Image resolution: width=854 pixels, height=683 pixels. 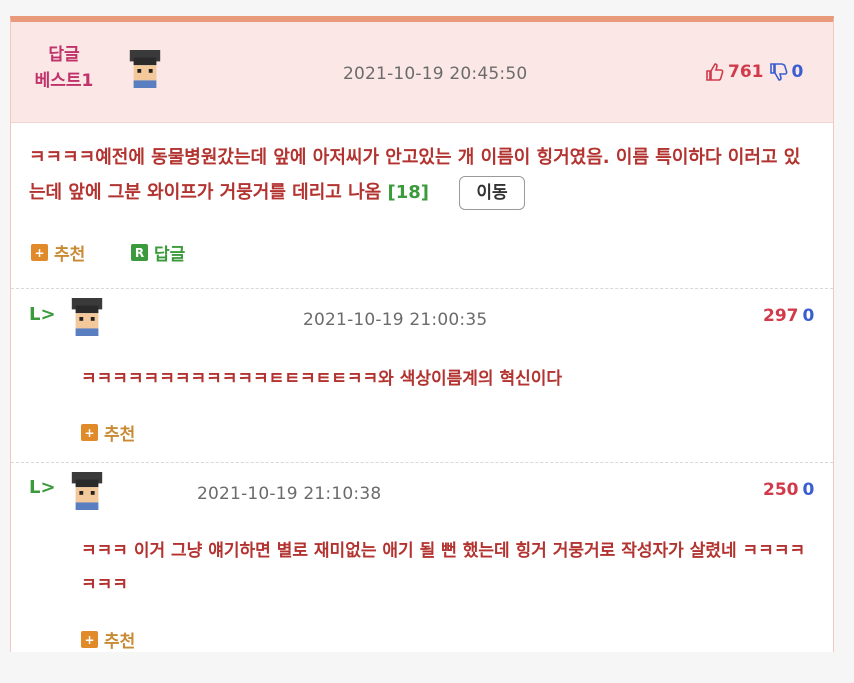 What do you see at coordinates (170, 255) in the screenshot?
I see `reply-label: 답글` at bounding box center [170, 255].